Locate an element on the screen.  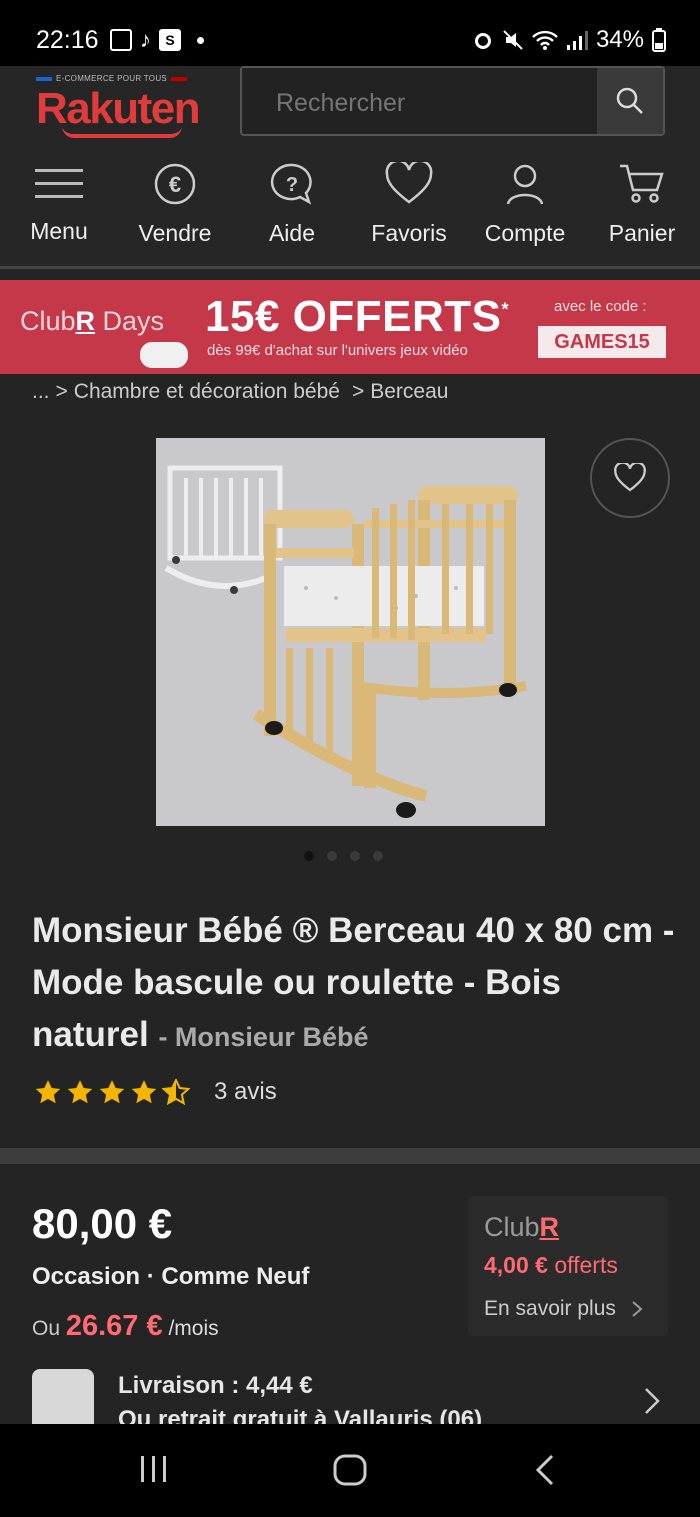
rakuten-logo: E-COMMERCE POUR TOUS Rakuten is located at coordinates (121, 109).